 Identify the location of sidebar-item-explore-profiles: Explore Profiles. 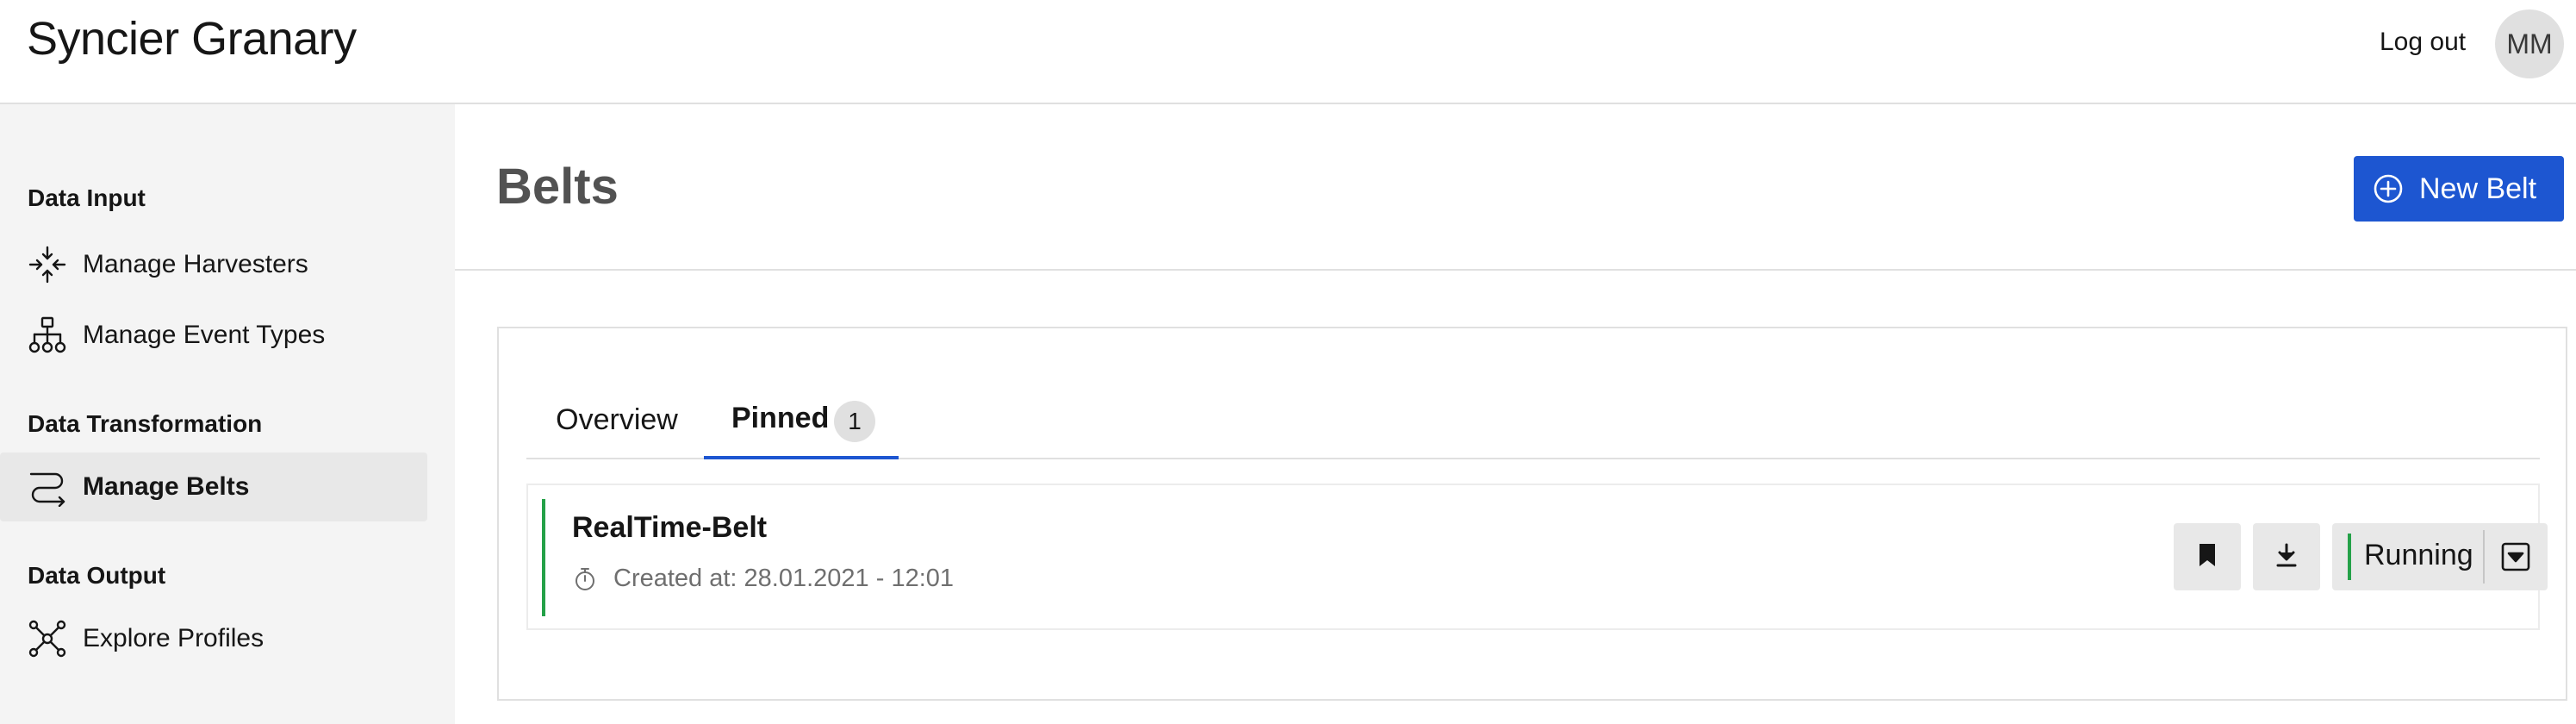
(214, 638).